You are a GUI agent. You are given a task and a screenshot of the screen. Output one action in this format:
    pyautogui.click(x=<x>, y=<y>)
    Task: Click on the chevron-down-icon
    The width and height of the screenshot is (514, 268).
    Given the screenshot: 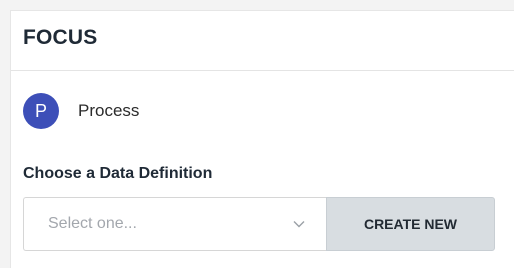 What is the action you would take?
    pyautogui.click(x=299, y=224)
    